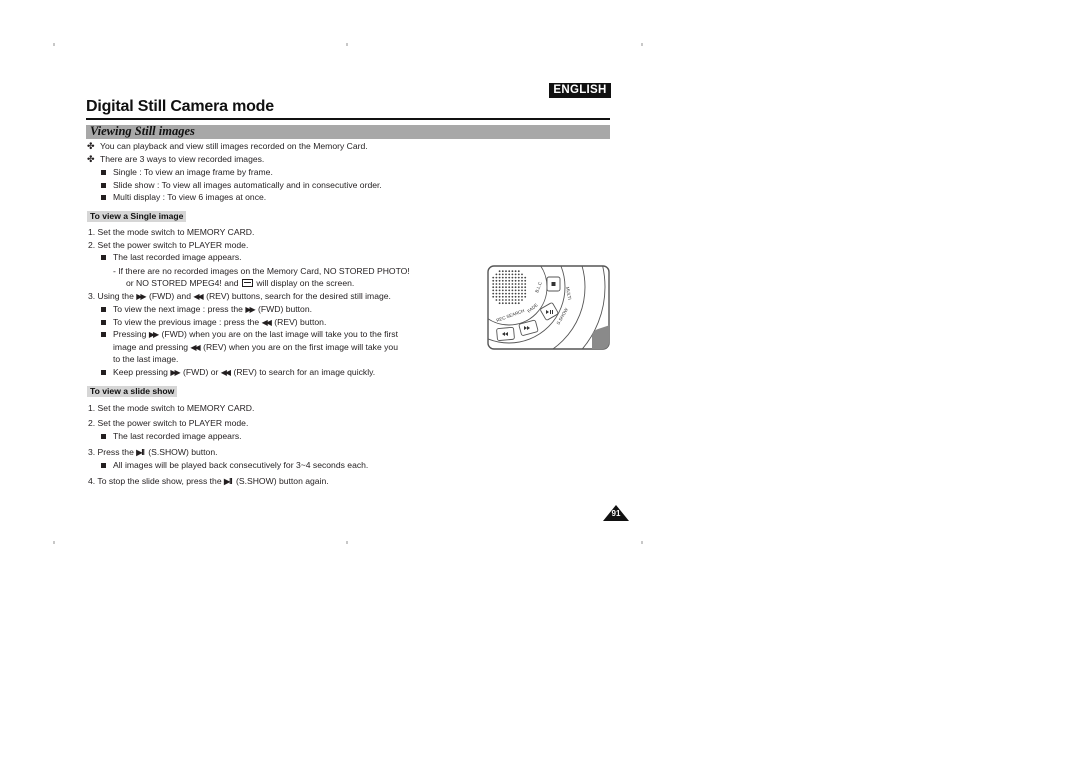 This screenshot has width=1080, height=763. What do you see at coordinates (146, 359) in the screenshot?
I see `step-note-cont: to the last image.` at bounding box center [146, 359].